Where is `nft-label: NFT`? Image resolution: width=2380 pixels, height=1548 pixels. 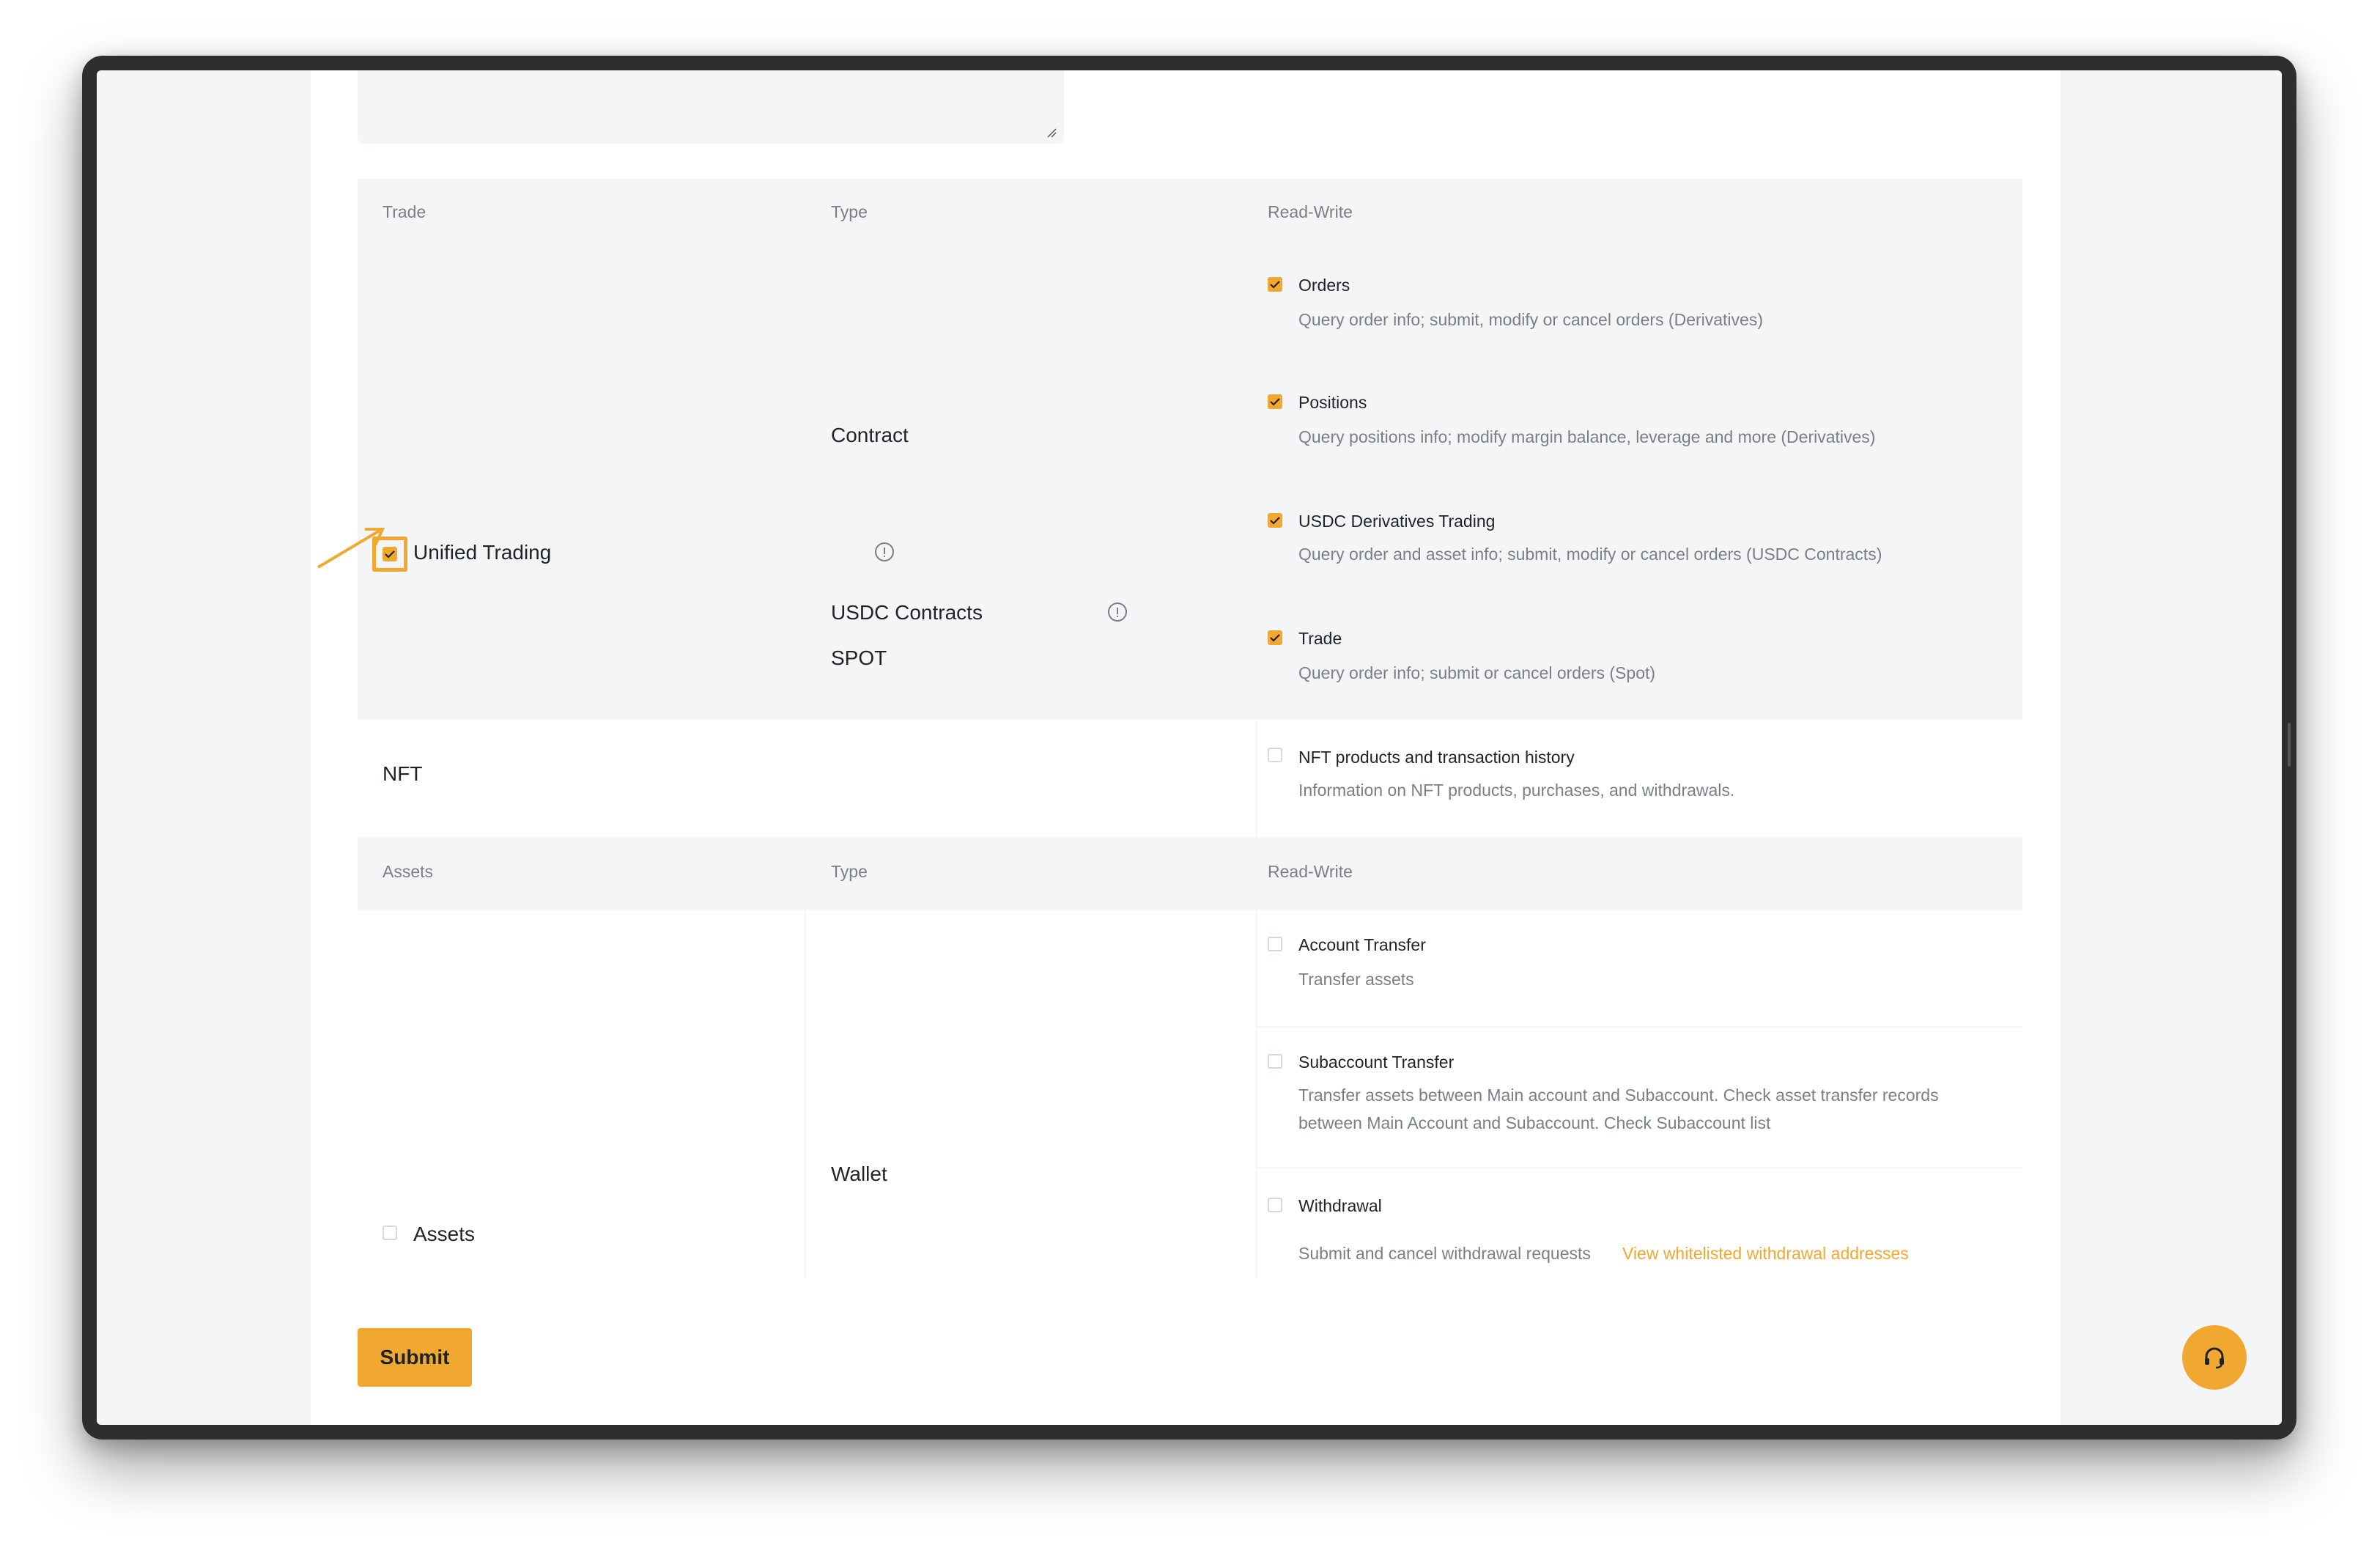 nft-label: NFT is located at coordinates (402, 773).